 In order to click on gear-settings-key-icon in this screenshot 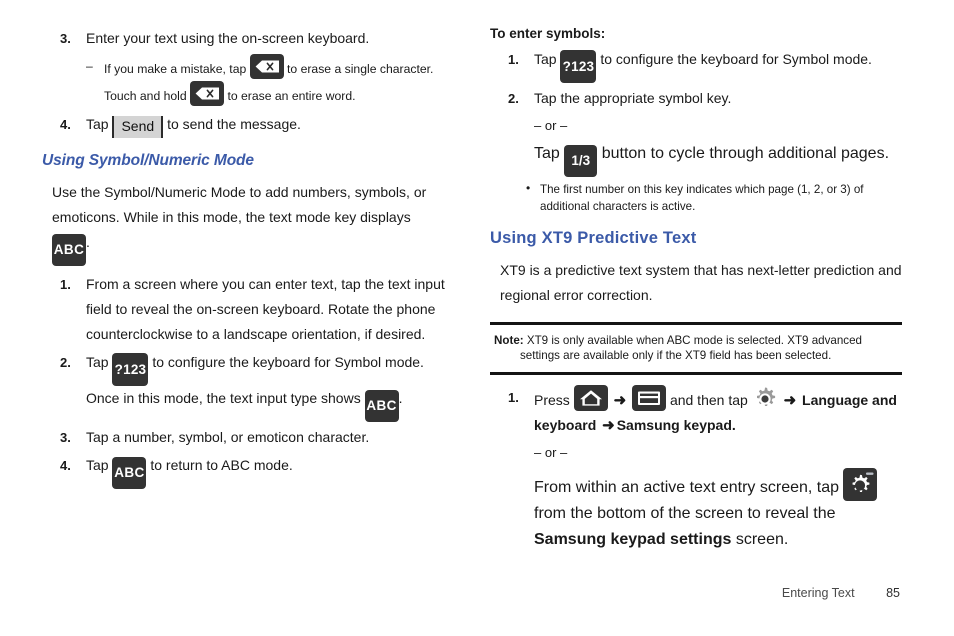, I will do `click(860, 484)`.